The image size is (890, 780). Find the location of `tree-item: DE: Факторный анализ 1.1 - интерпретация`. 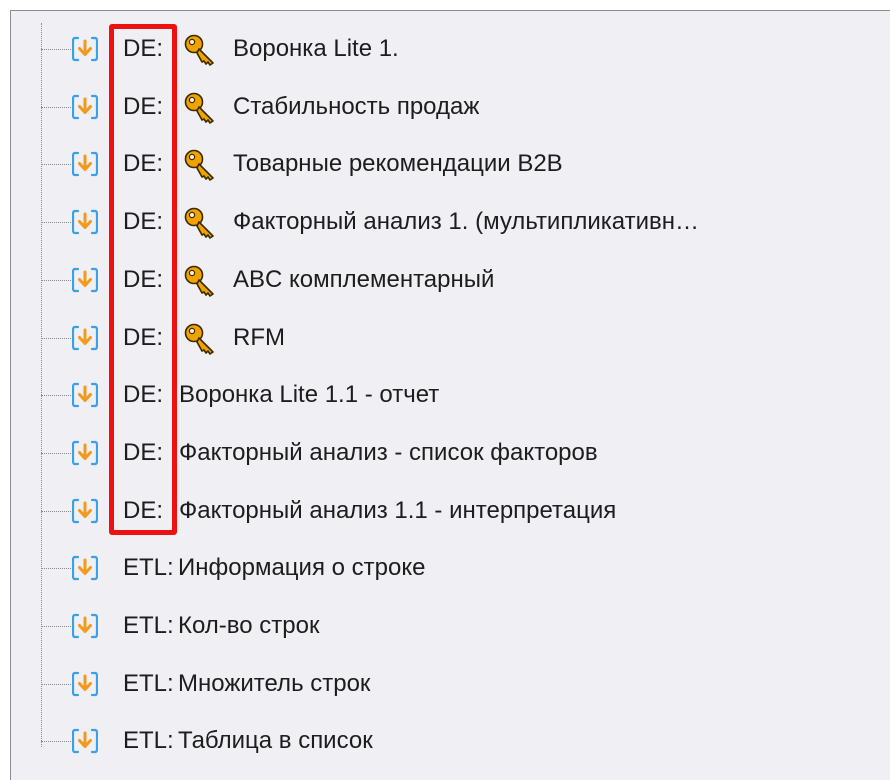

tree-item: DE: Факторный анализ 1.1 - интерпретация is located at coordinates (446, 511).